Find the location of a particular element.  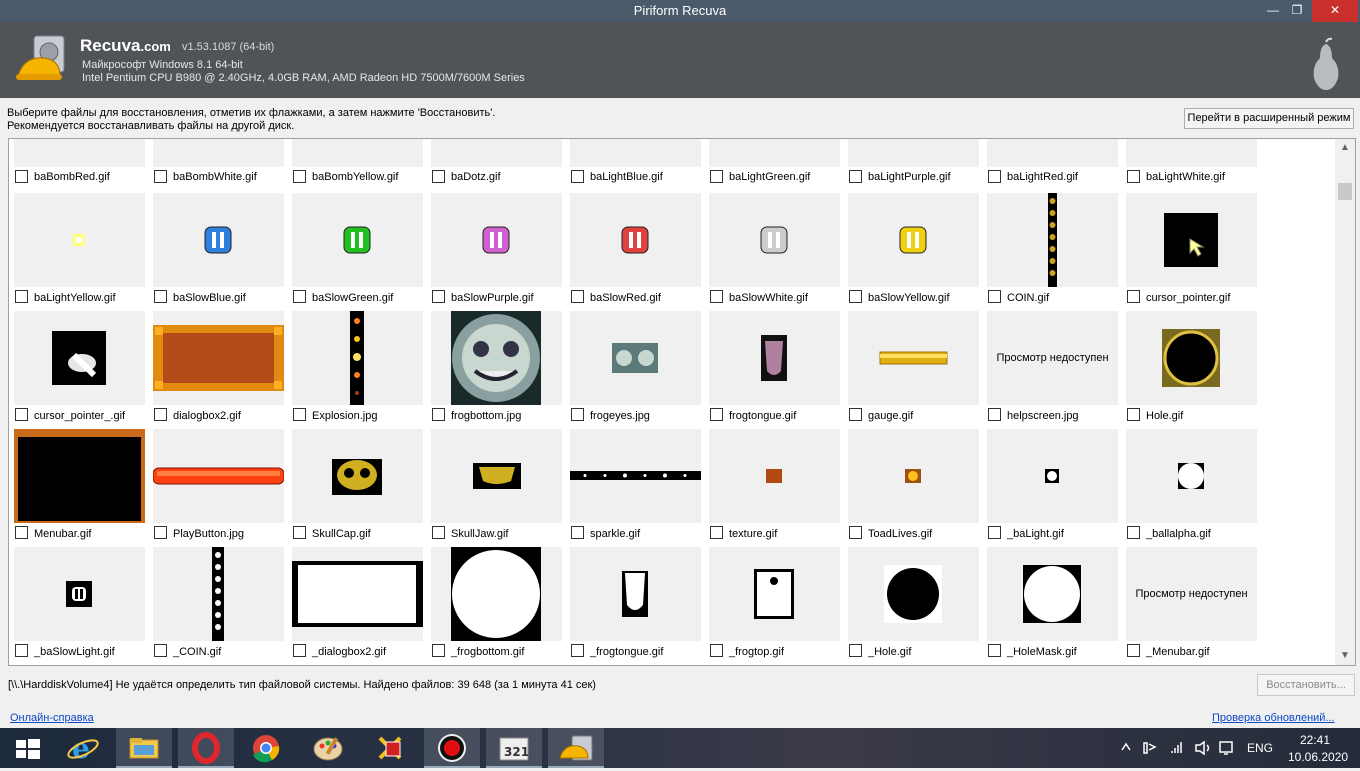

file-cell: baSlowPurple.gif is located at coordinates (497, 252).